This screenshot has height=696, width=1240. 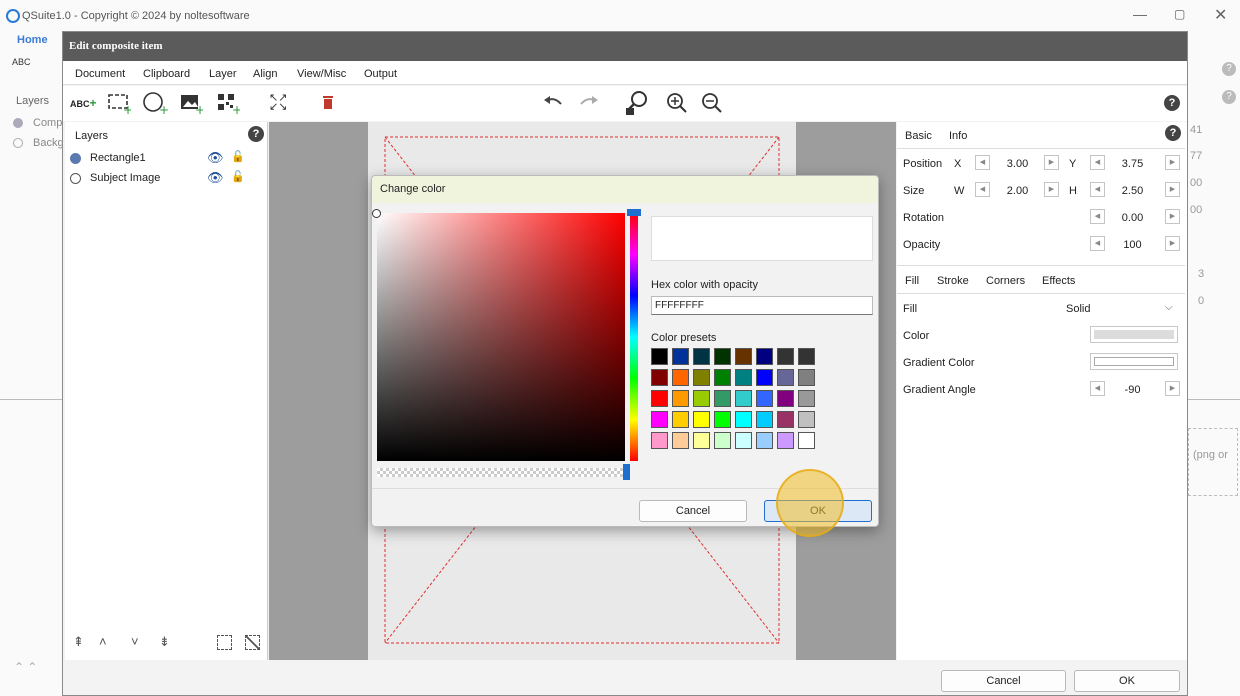 What do you see at coordinates (166, 74) in the screenshot?
I see `tab-clipboard: Clipboard` at bounding box center [166, 74].